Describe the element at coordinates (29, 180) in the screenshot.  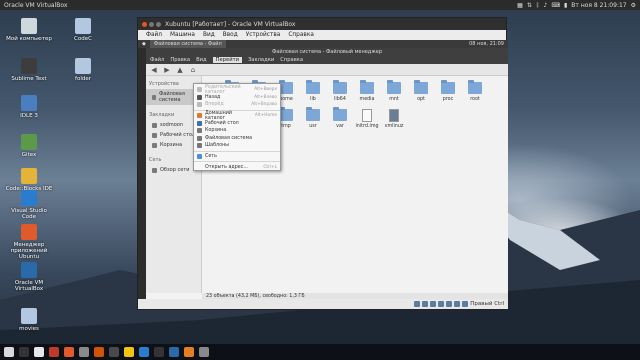
I see `desktop-icon-code-blocks: Code::Blocks IDE` at that location.